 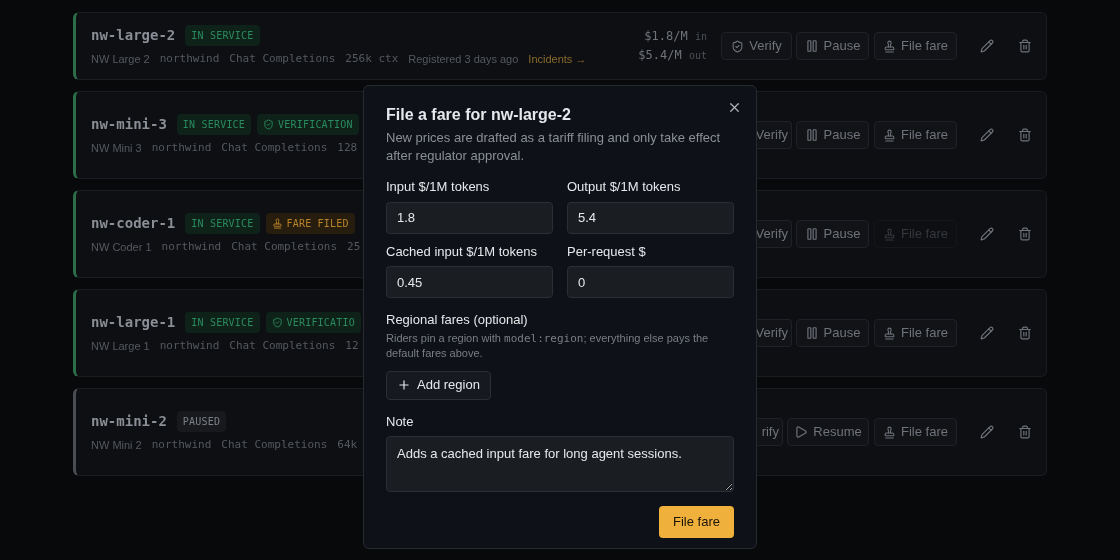 I want to click on plus-icon, so click(x=404, y=385).